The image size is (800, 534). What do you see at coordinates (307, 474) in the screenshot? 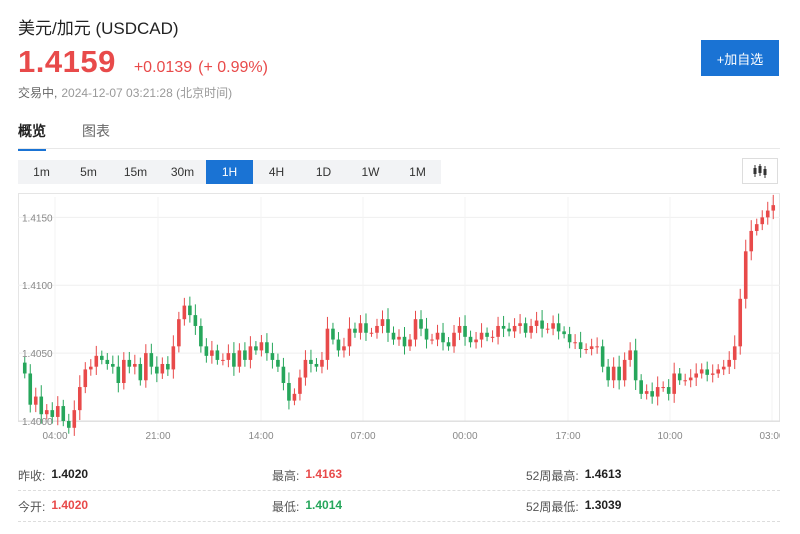
I see `stat-high: 最高: 1.4163` at bounding box center [307, 474].